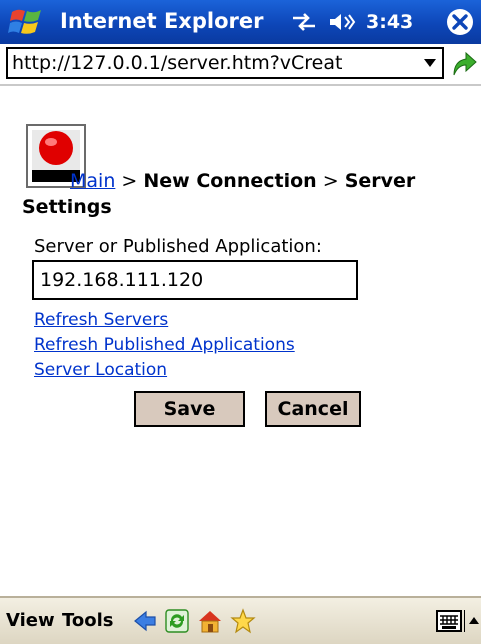  I want to click on menu-bar: View Tools, so click(240, 620).